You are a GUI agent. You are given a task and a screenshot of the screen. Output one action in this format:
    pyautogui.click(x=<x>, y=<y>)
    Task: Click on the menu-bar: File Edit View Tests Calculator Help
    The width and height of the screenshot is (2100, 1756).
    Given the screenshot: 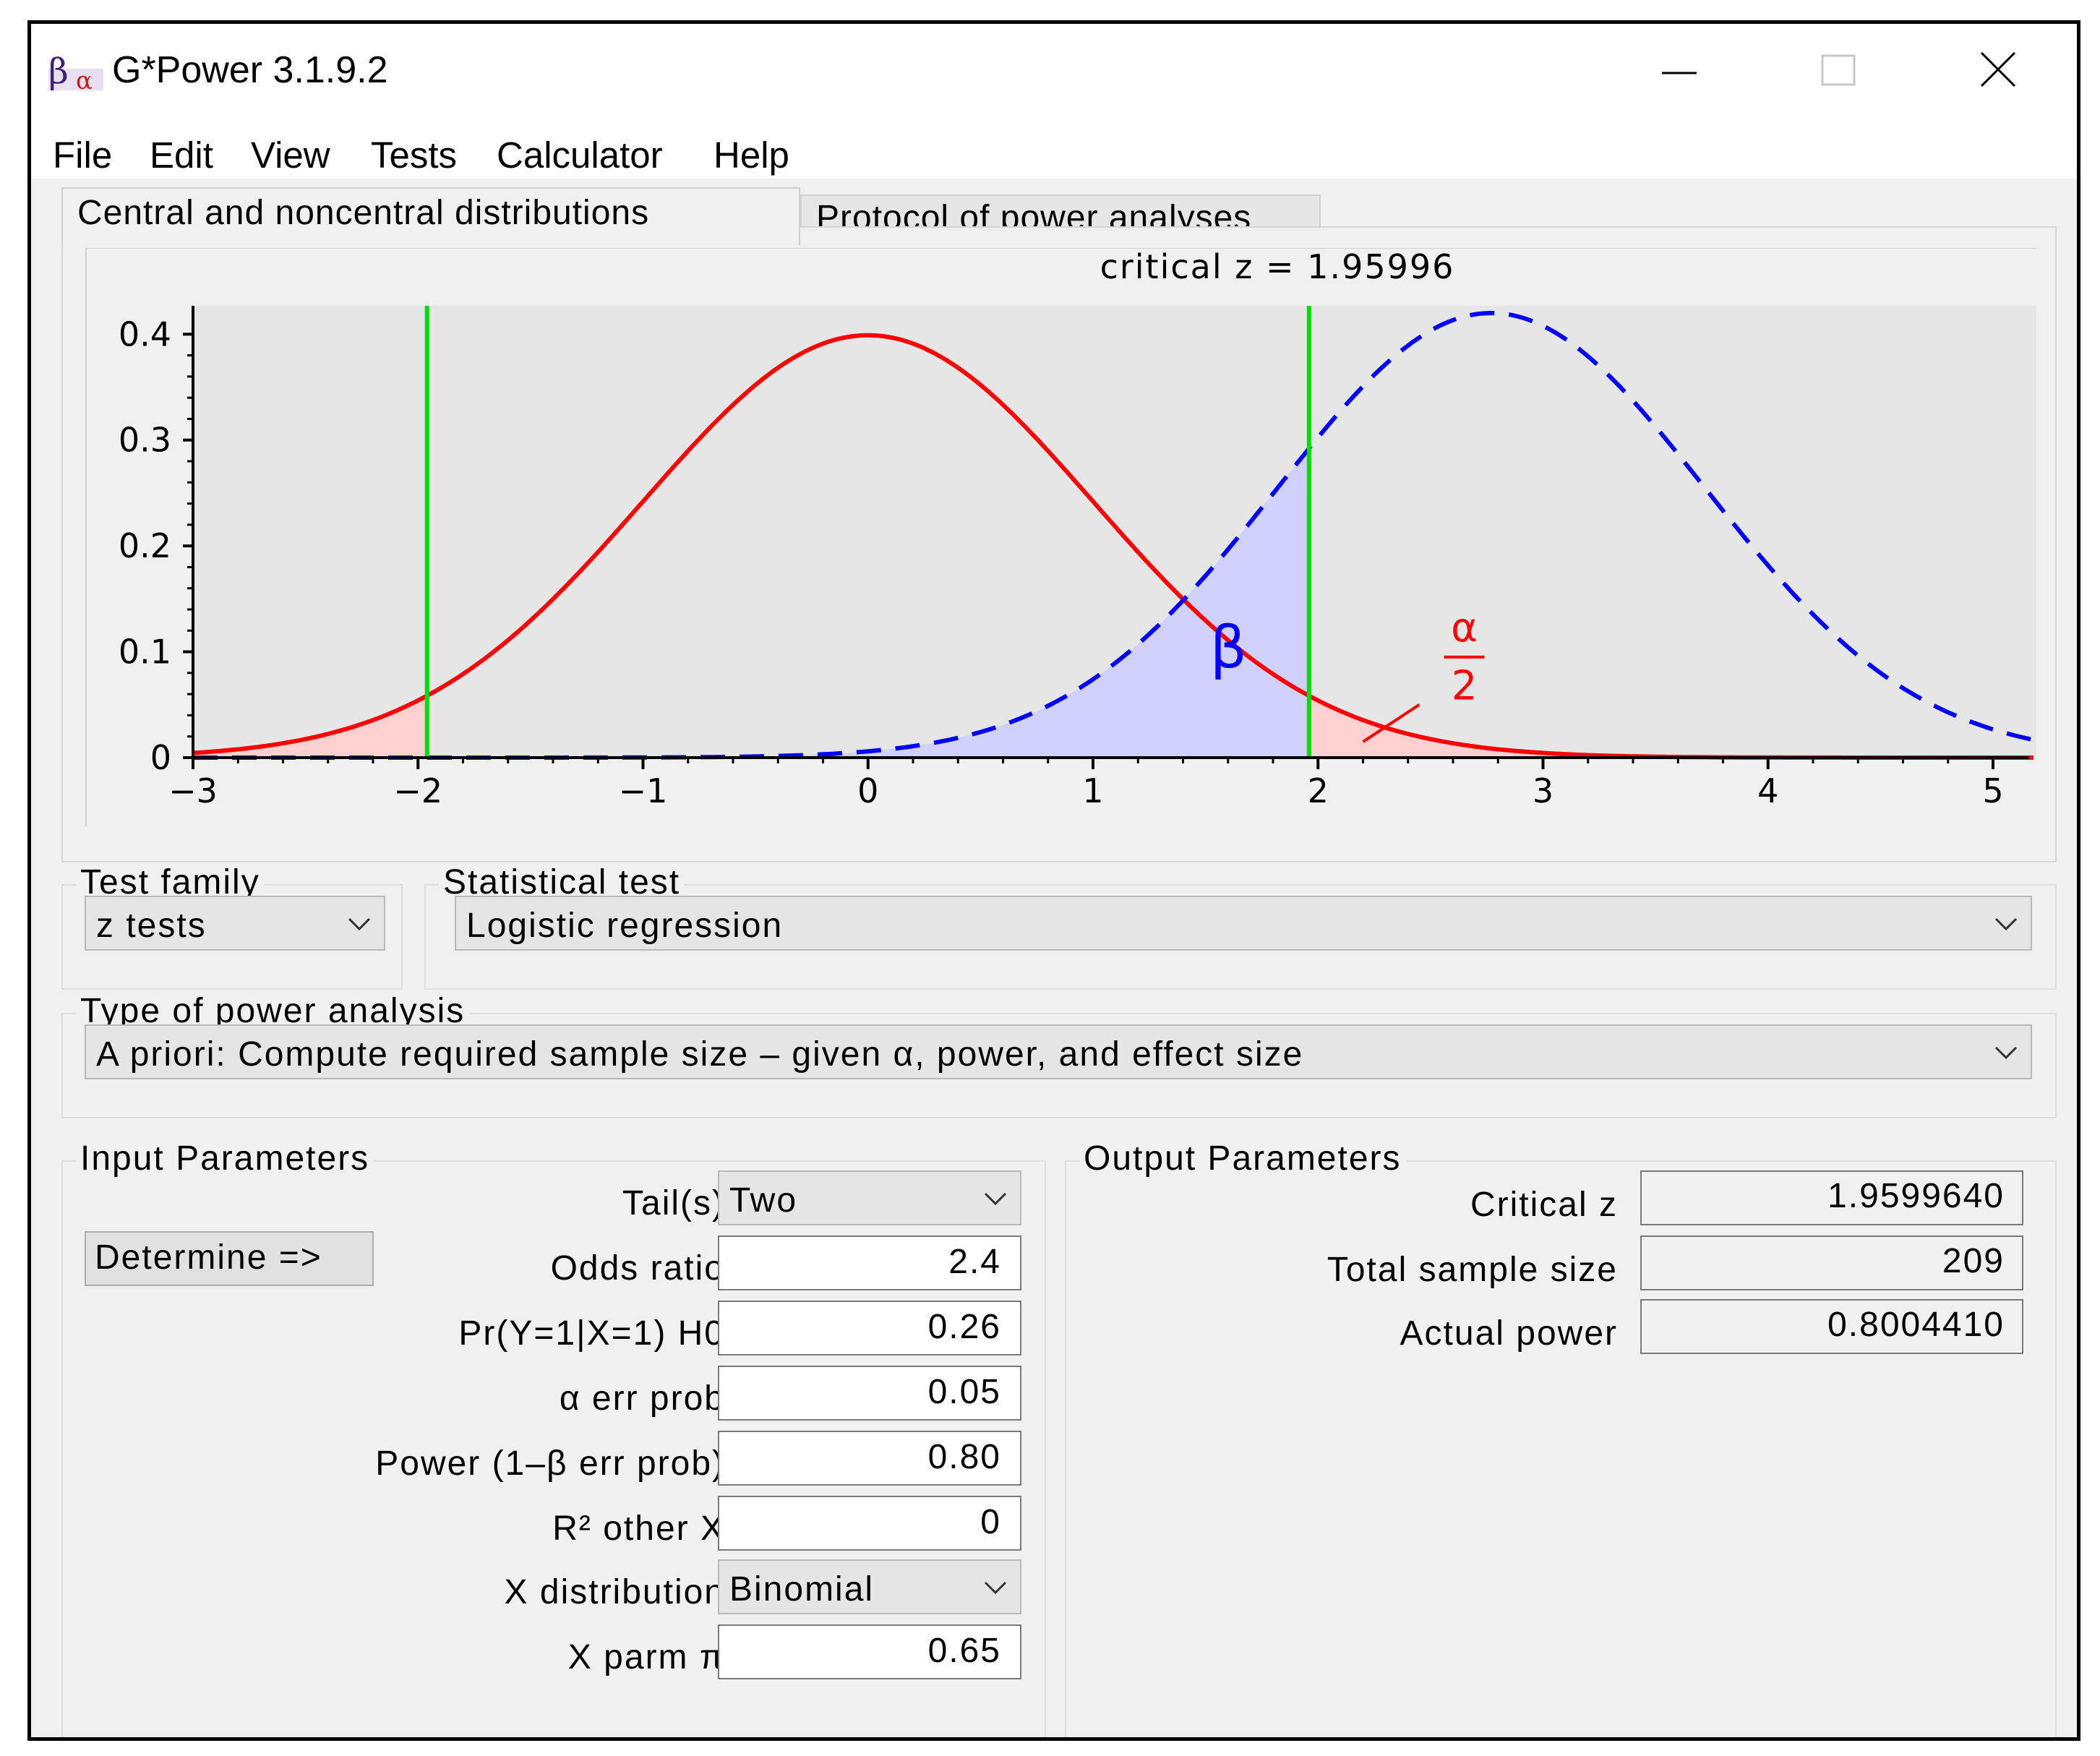 What is the action you would take?
    pyautogui.click(x=1054, y=148)
    